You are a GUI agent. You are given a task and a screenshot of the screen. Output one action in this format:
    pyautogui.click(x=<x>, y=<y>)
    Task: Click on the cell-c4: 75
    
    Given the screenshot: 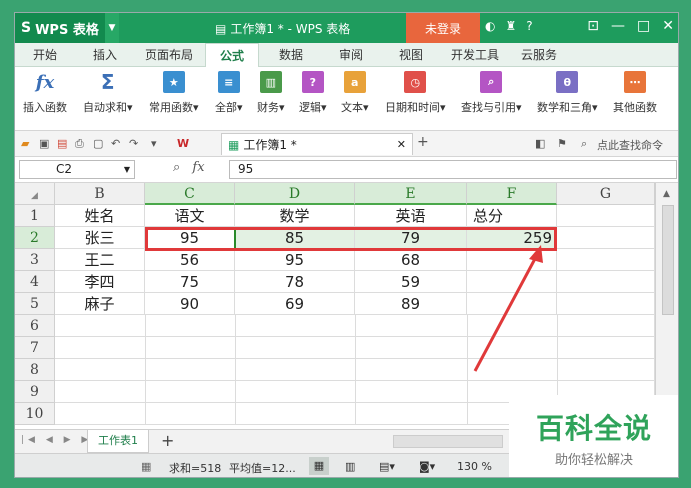 What is the action you would take?
    pyautogui.click(x=190, y=282)
    